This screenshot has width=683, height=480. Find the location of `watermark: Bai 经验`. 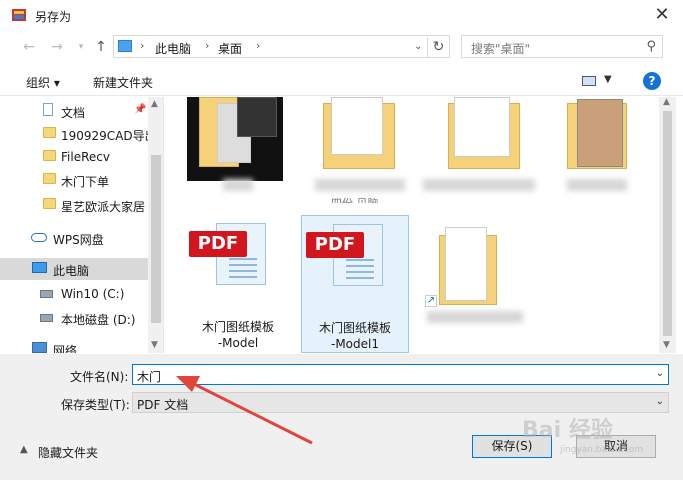

watermark: Bai 经验 is located at coordinates (567, 430).